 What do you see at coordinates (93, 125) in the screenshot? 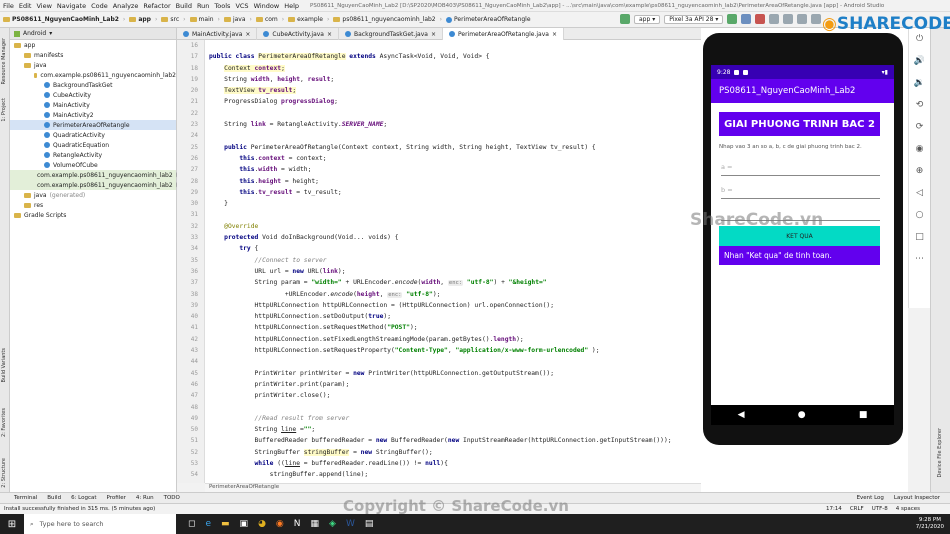
I see `tree-item: PerimeterAreaOfRetangle` at bounding box center [93, 125].